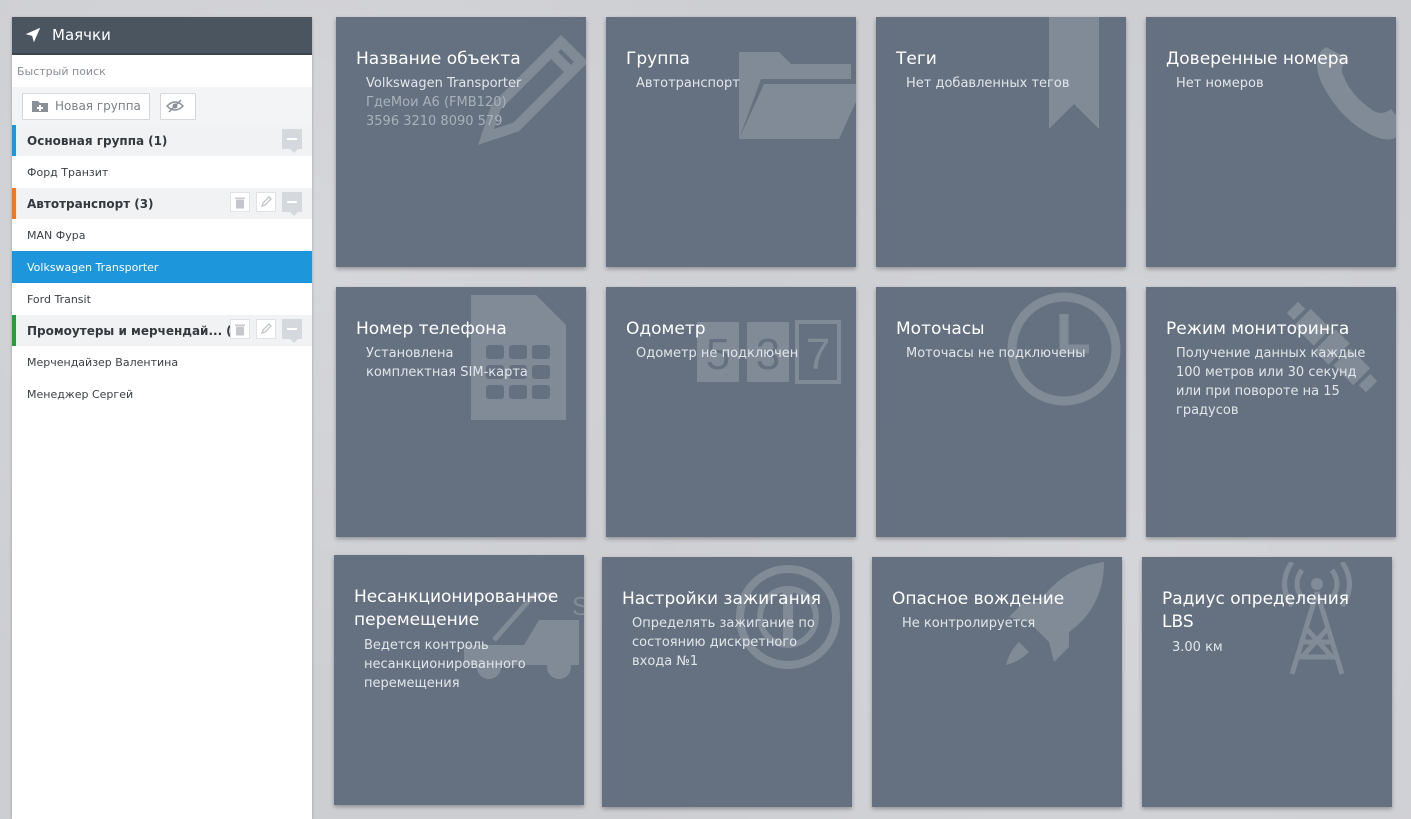 This screenshot has height=819, width=1411. What do you see at coordinates (103, 362) in the screenshot?
I see `tracker-name: Мерчендайзер Валентина` at bounding box center [103, 362].